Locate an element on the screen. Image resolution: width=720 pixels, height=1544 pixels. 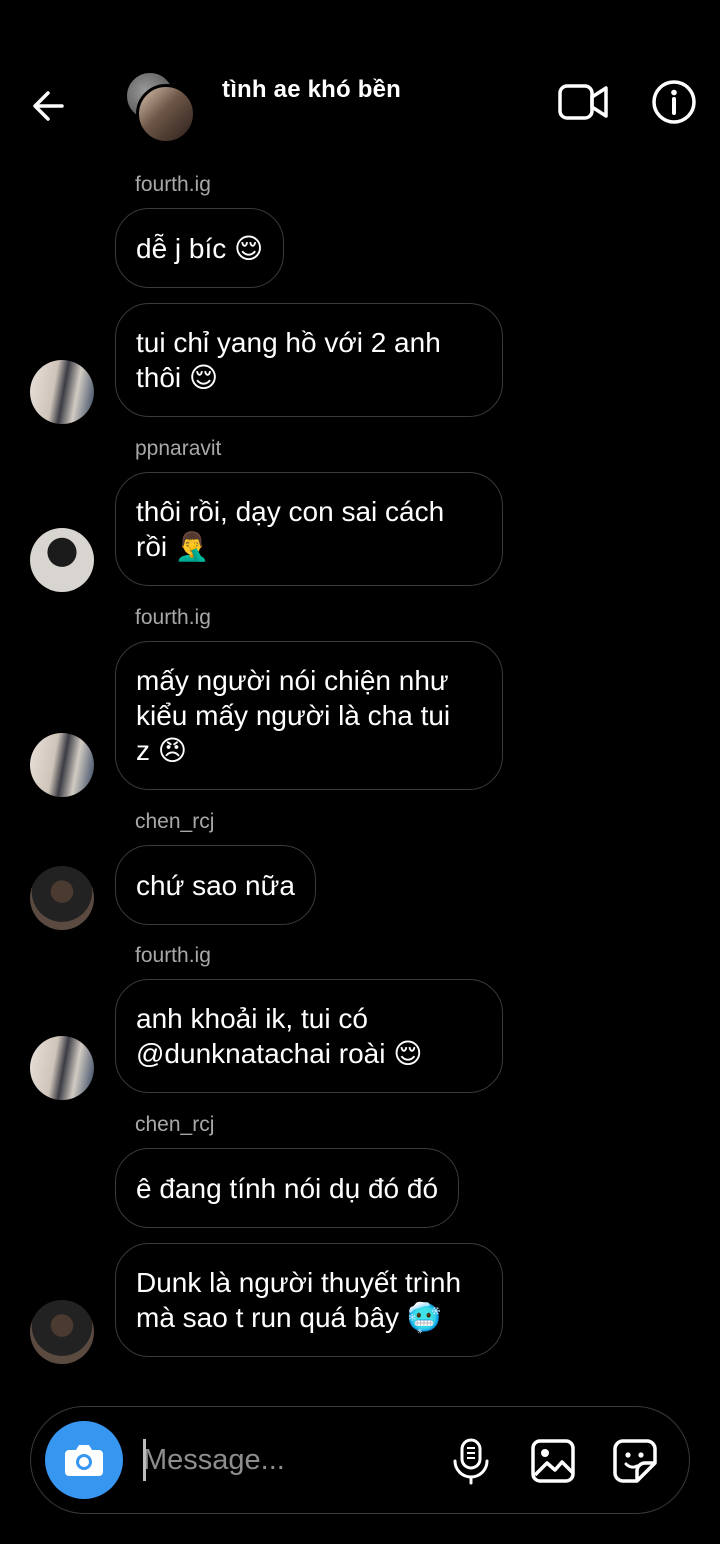
sender-username: ppnaravit is located at coordinates (178, 448).